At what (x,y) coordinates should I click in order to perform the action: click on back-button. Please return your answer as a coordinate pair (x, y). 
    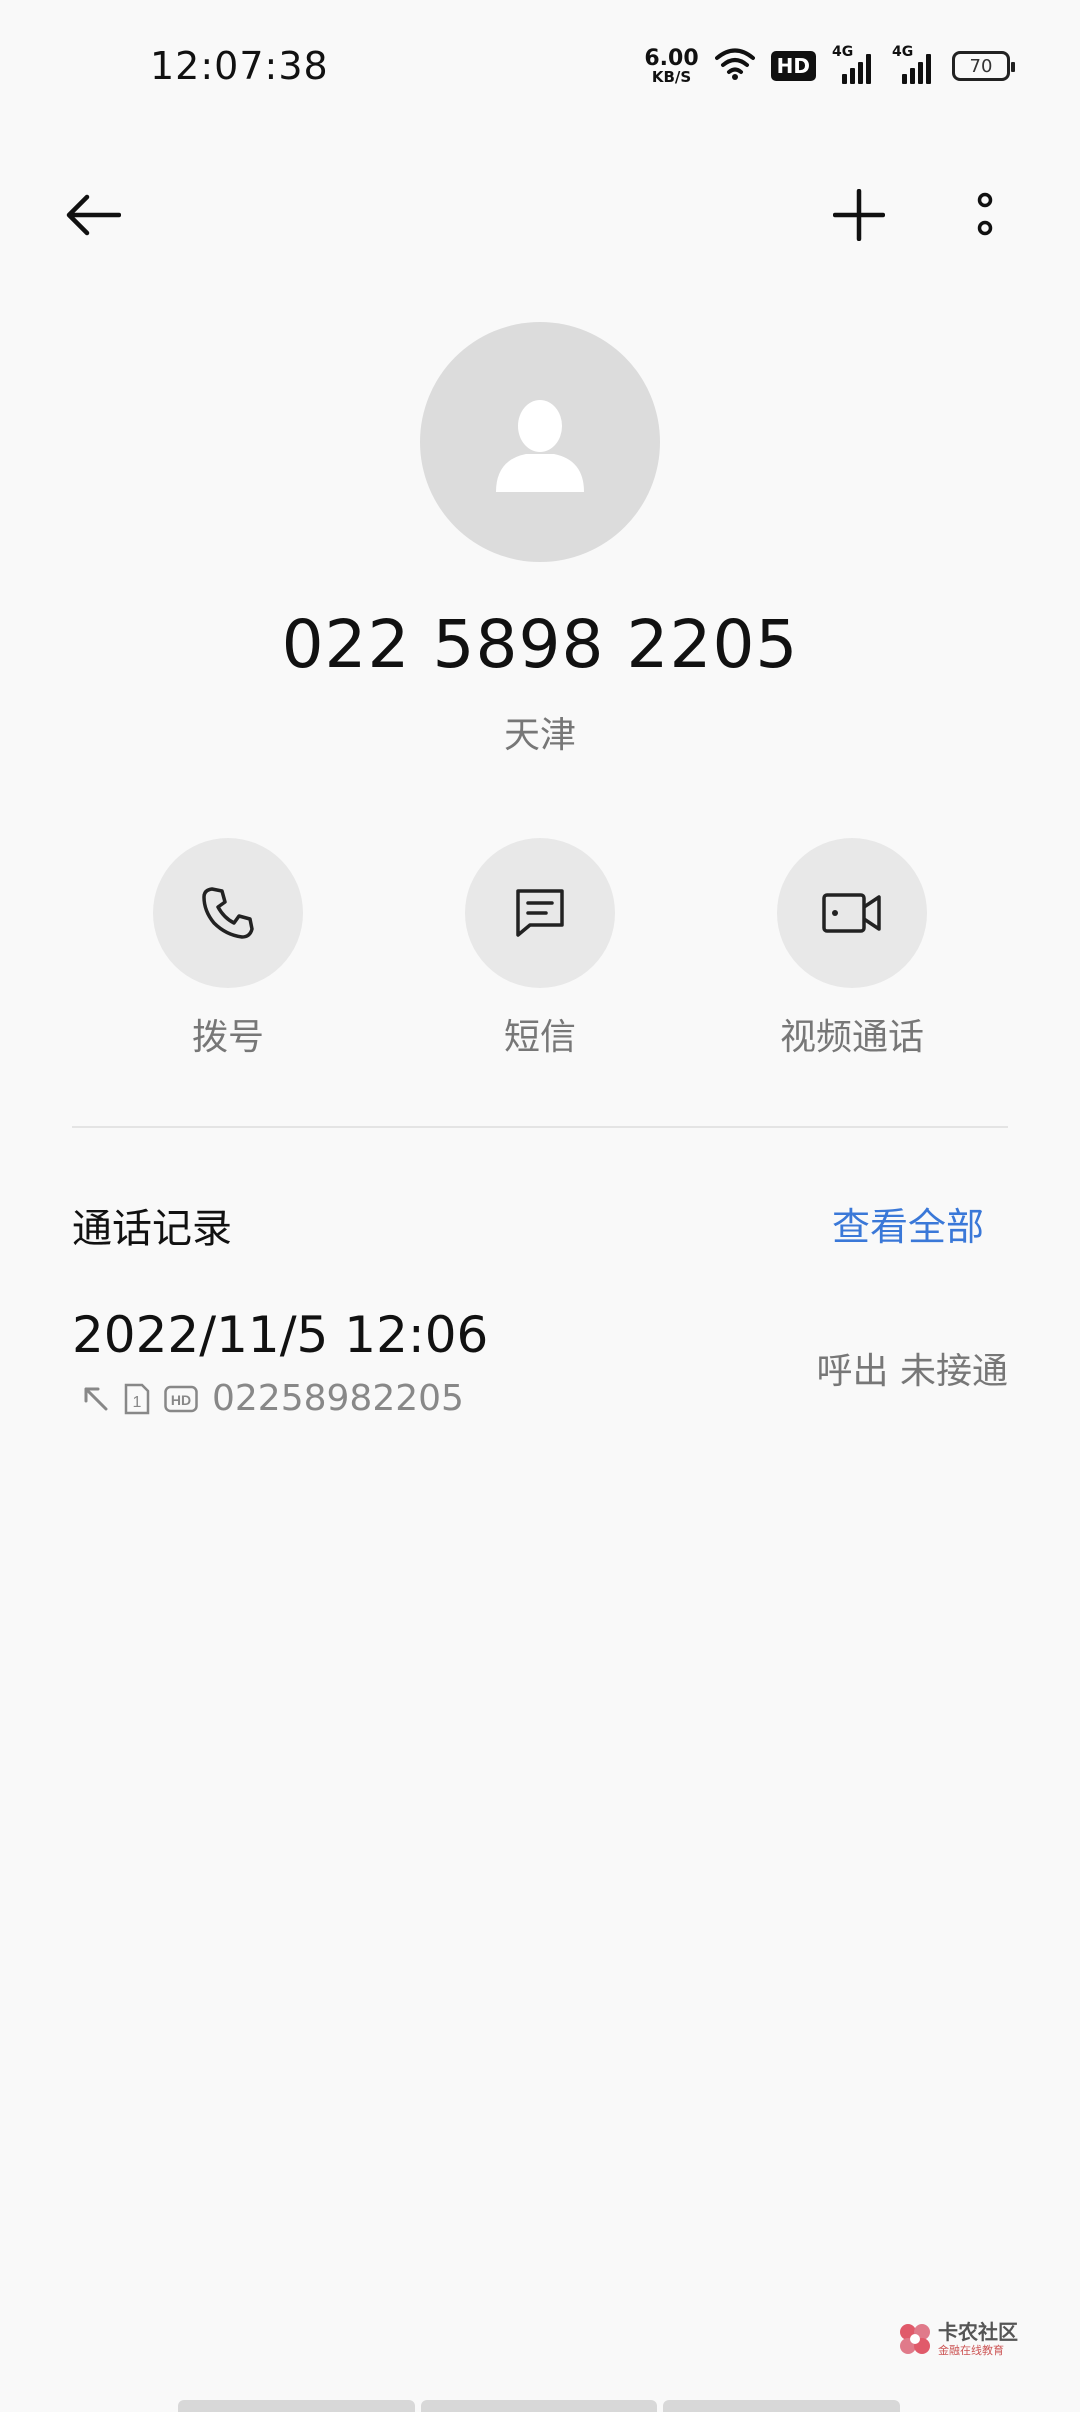
    Looking at the image, I should click on (93, 215).